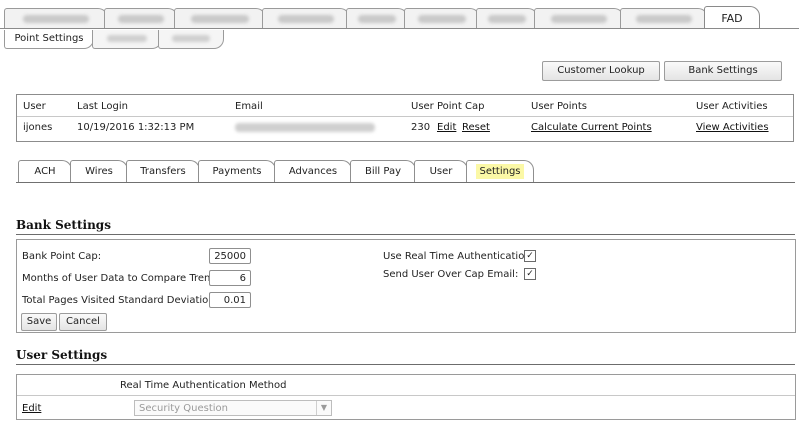 The height and width of the screenshot is (424, 799). What do you see at coordinates (230, 256) in the screenshot?
I see `bank-point-cap-input: 25000` at bounding box center [230, 256].